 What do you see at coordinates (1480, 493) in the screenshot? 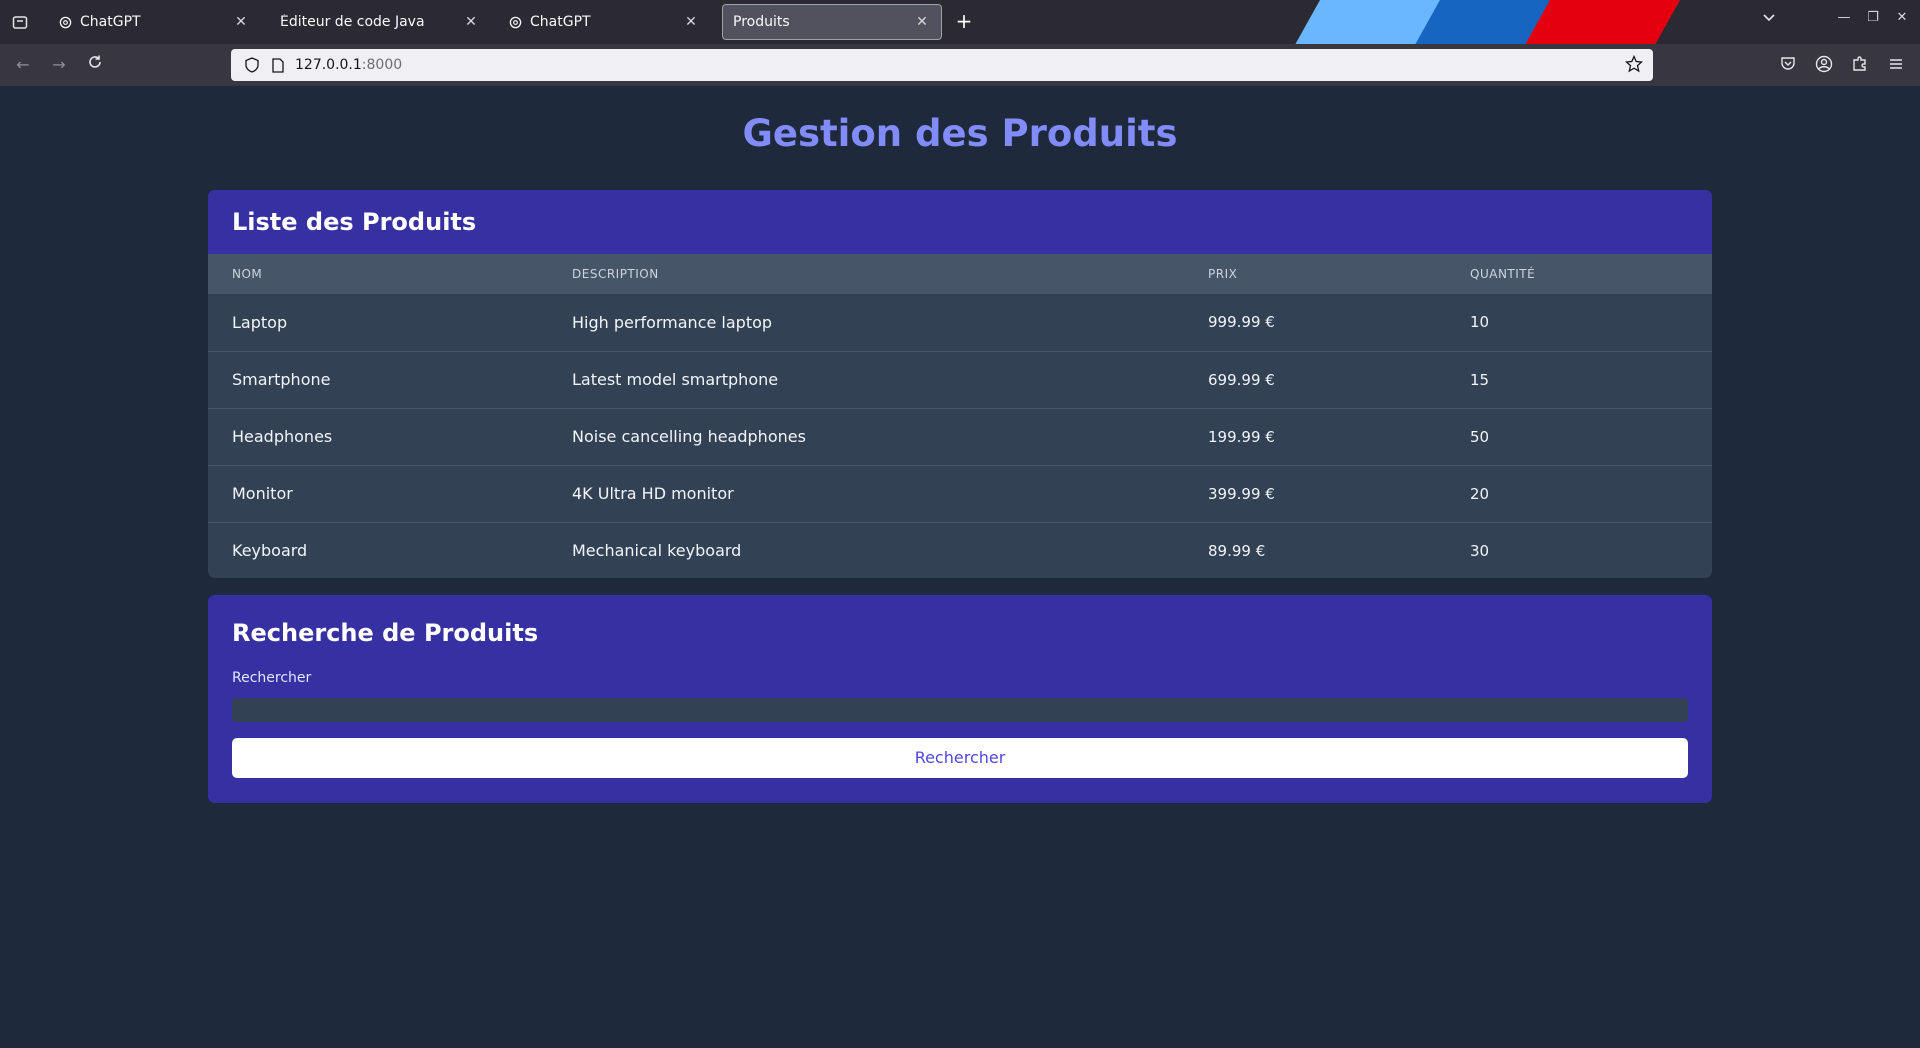
I see `product-quantity: 20` at bounding box center [1480, 493].